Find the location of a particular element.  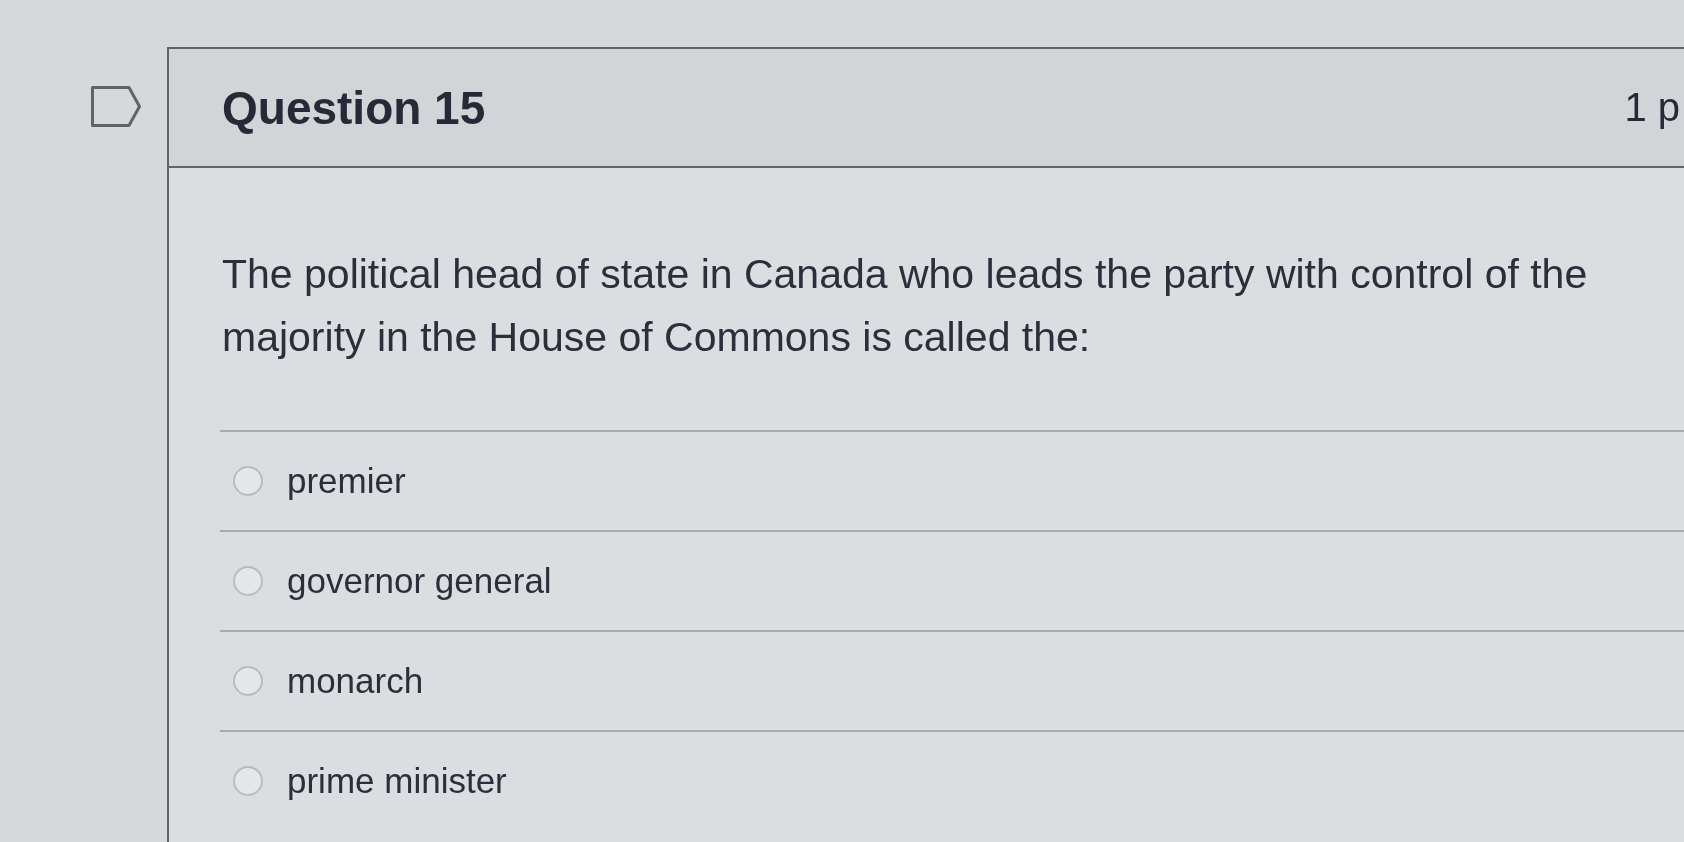

answer-text: prime minister is located at coordinates (397, 781).